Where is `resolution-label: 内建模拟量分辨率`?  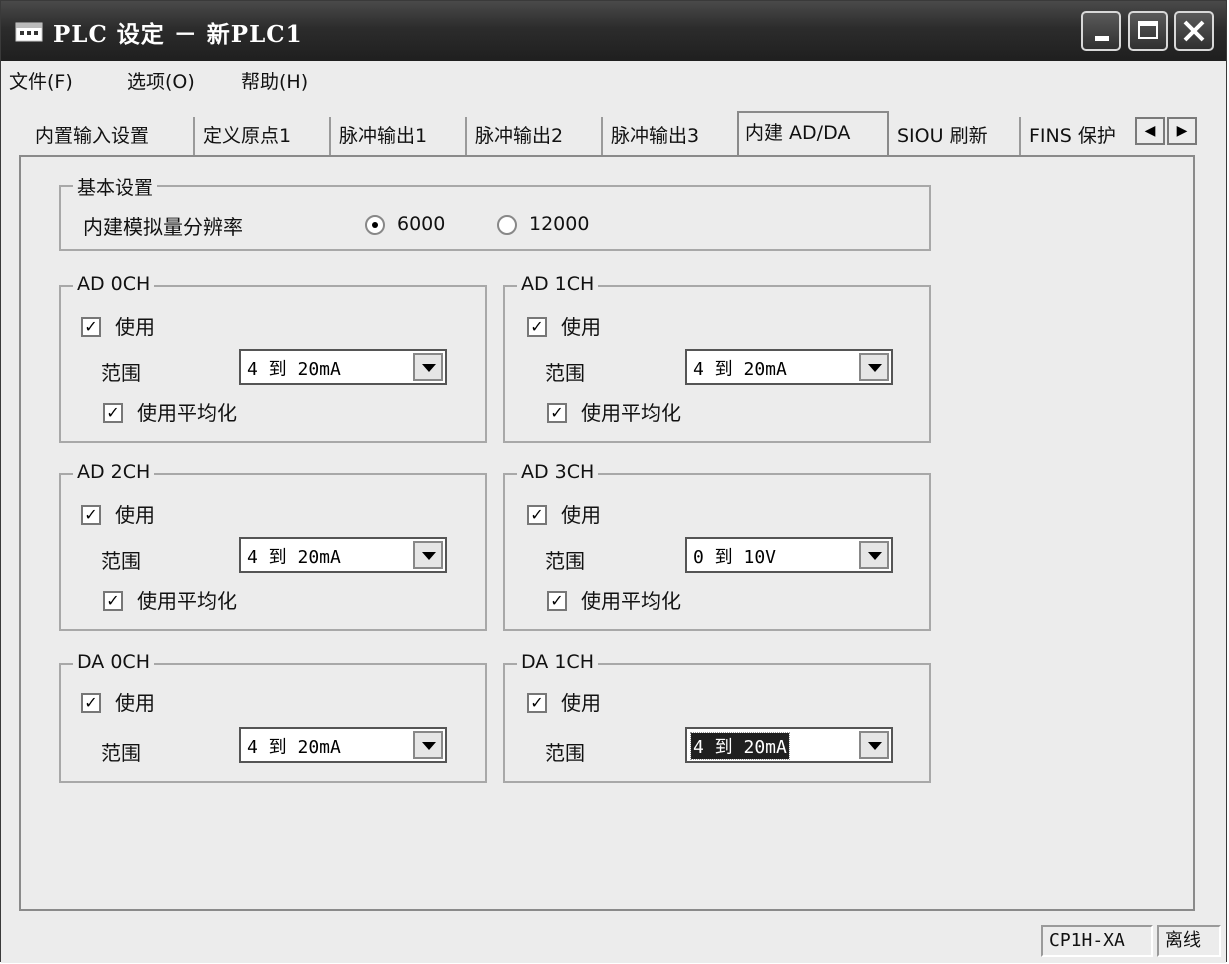
resolution-label: 内建模拟量分辨率 is located at coordinates (163, 227).